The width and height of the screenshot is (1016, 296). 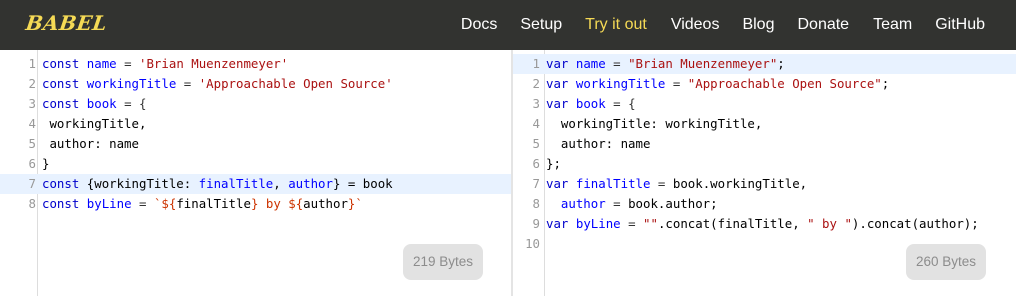 What do you see at coordinates (255, 164) in the screenshot?
I see `input-code-line: 6}` at bounding box center [255, 164].